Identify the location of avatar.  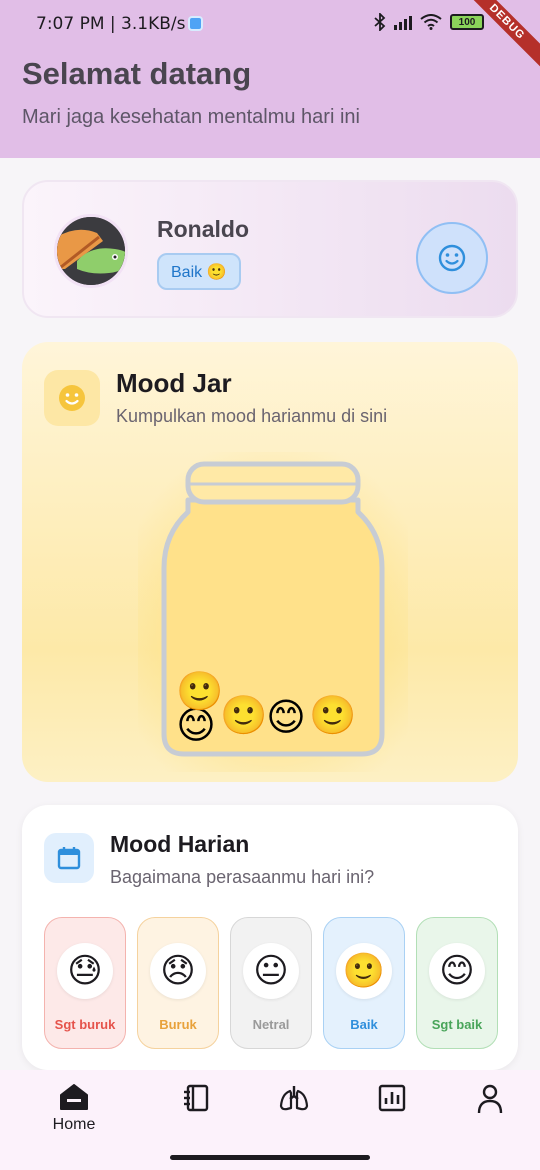
(91, 251).